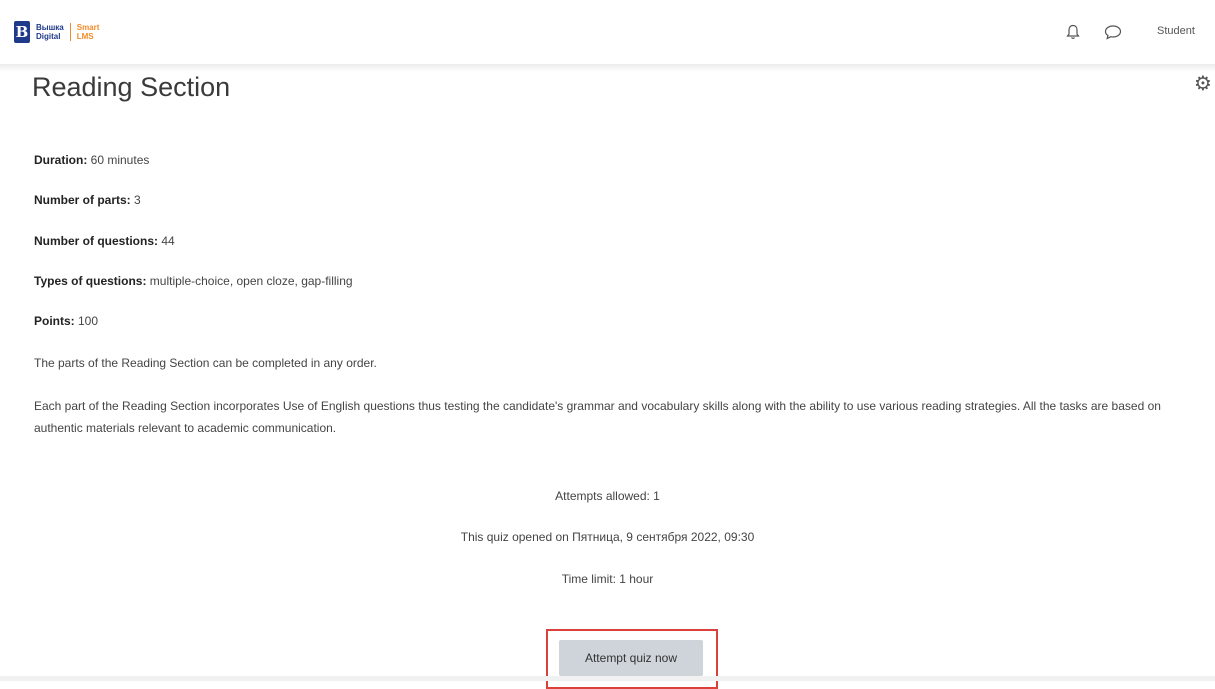 This screenshot has width=1215, height=689. I want to click on navbar-shadow, so click(607, 68).